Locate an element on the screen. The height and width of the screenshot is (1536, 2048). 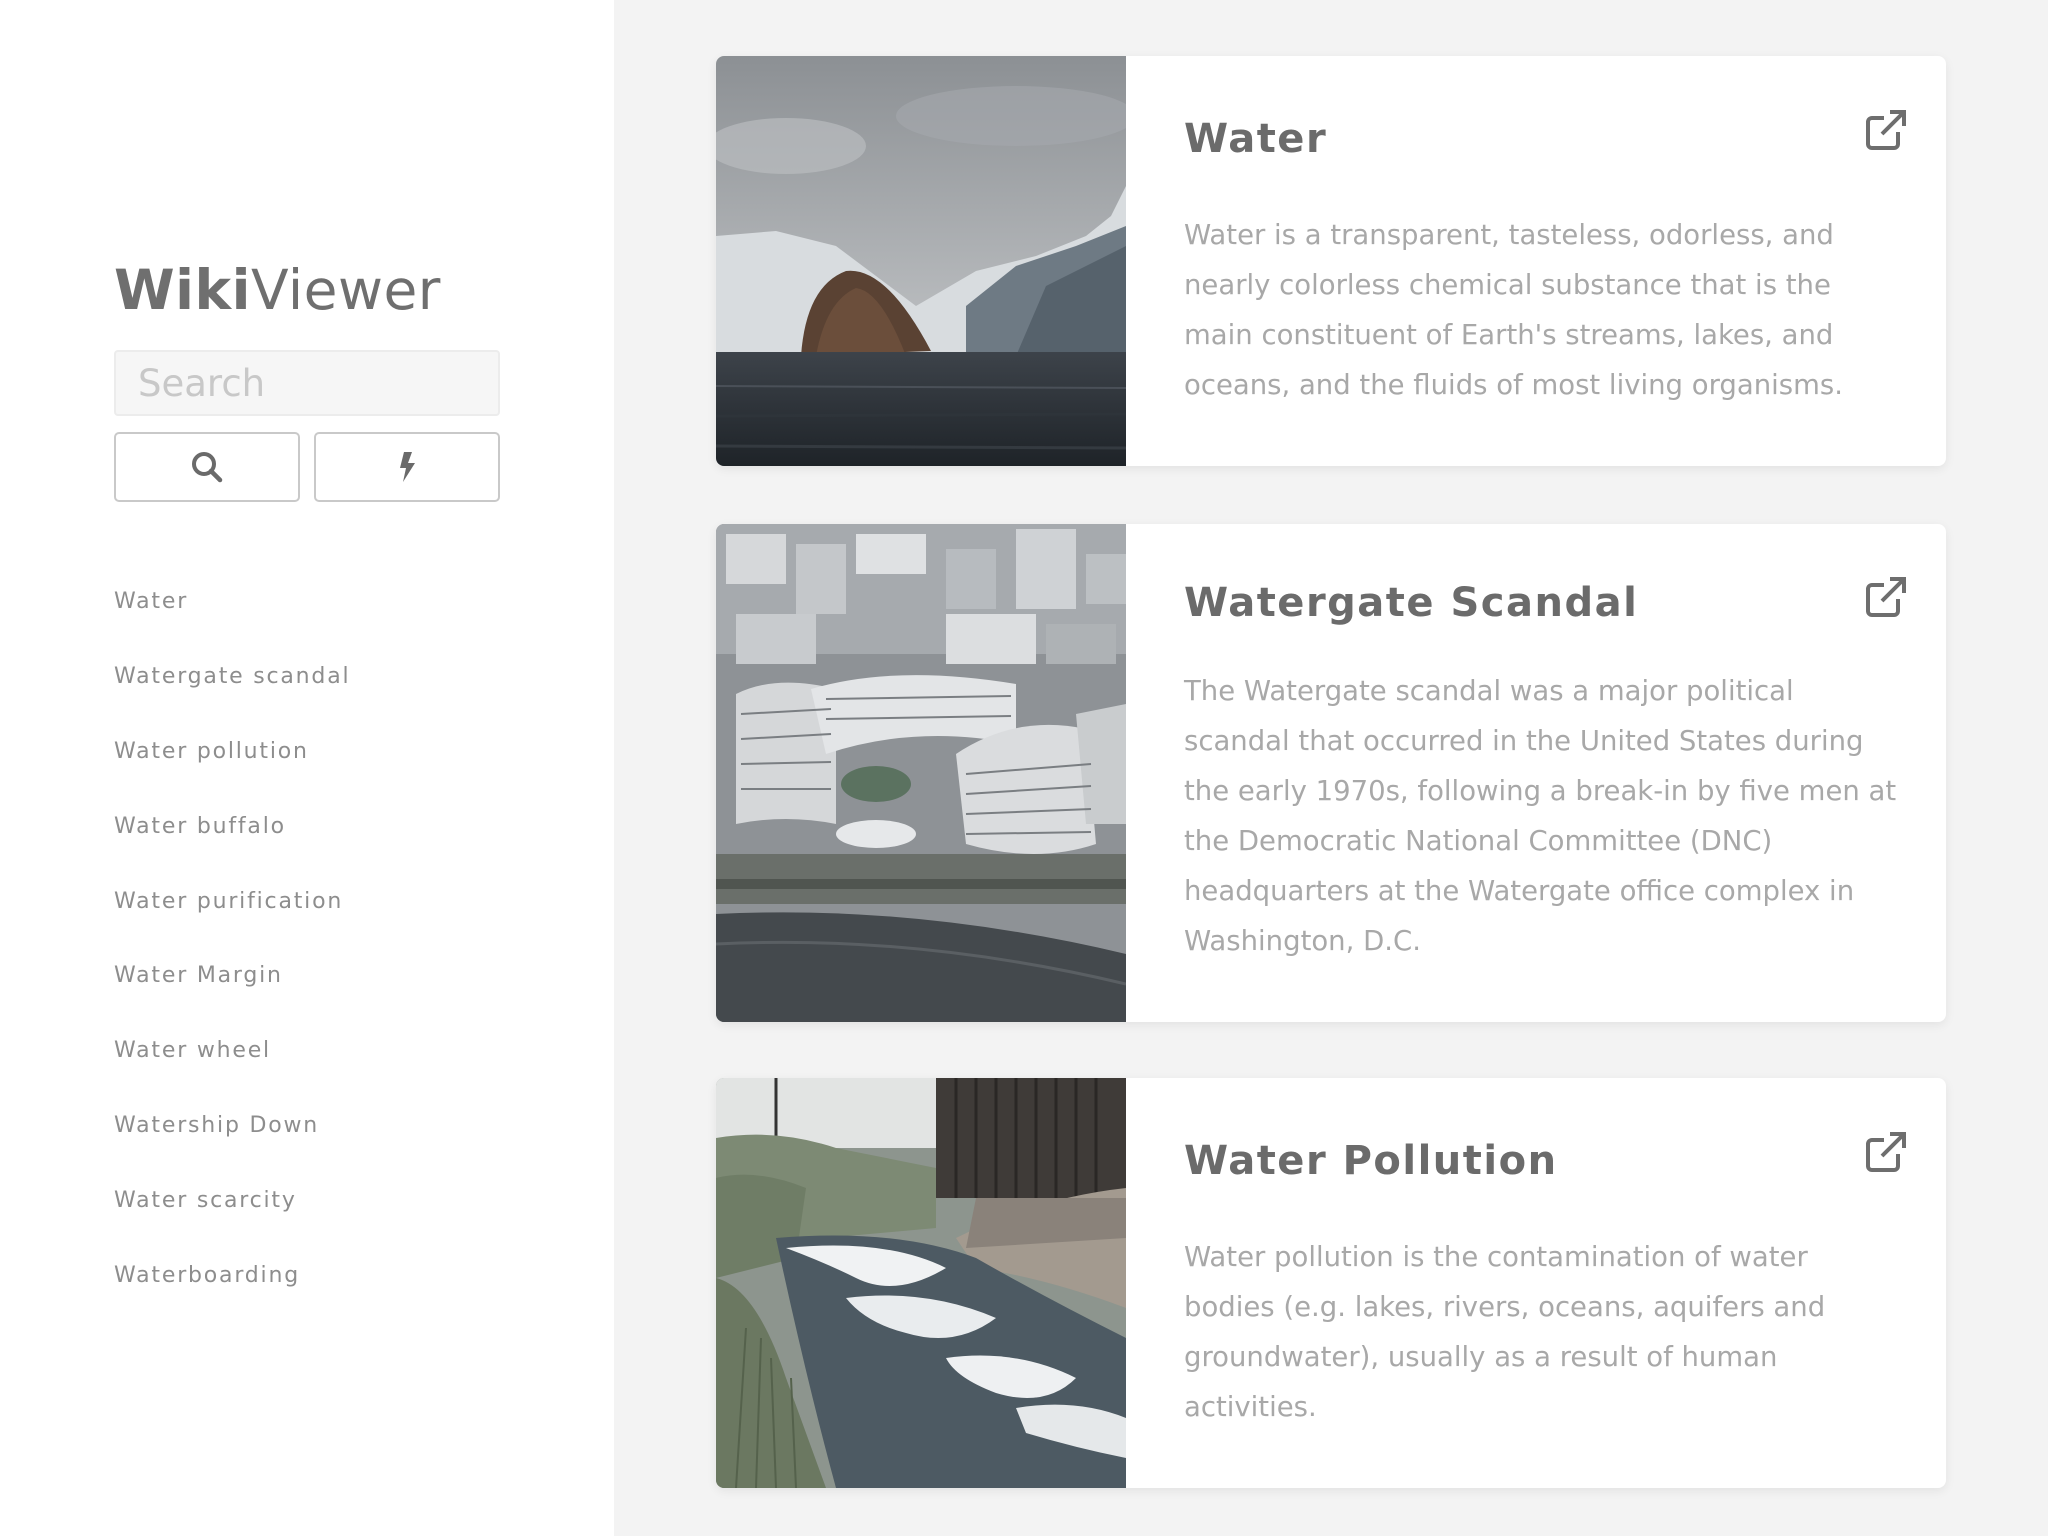
suggestion-item: Water scarcity is located at coordinates (232, 1220).